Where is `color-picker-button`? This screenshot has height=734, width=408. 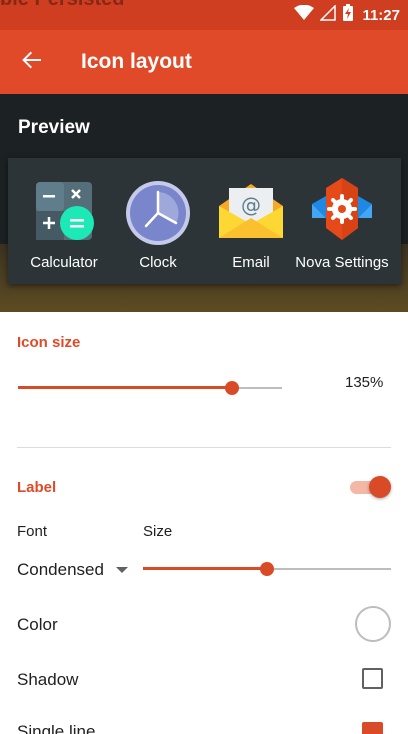 color-picker-button is located at coordinates (373, 624).